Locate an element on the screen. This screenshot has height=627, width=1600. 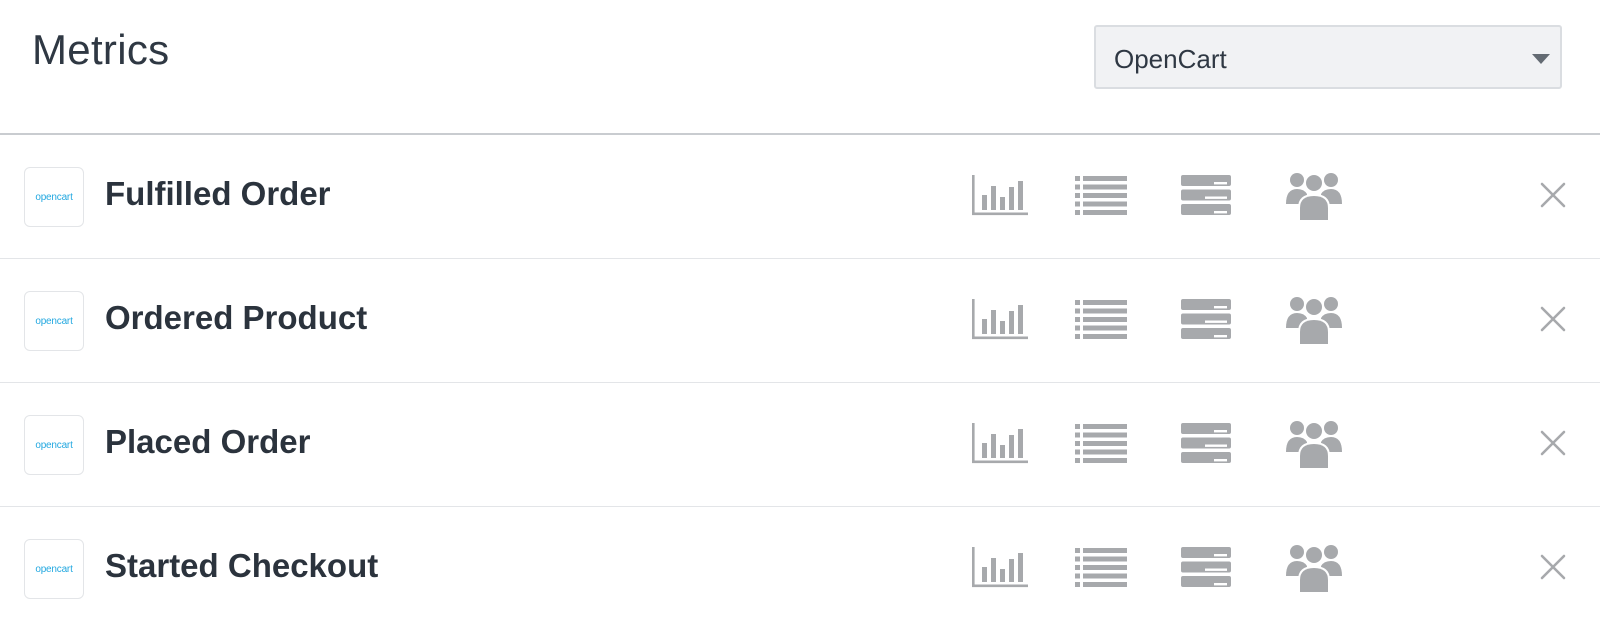
page-title: Metrics is located at coordinates (101, 49).